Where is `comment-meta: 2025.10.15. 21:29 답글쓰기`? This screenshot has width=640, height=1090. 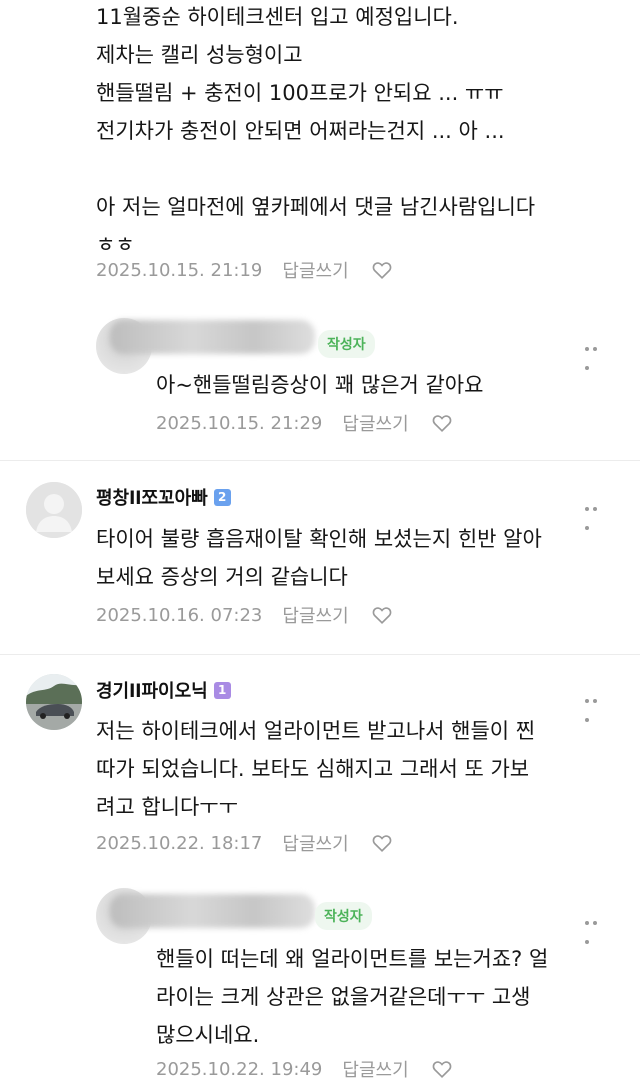 comment-meta: 2025.10.15. 21:29 답글쓰기 is located at coordinates (304, 423).